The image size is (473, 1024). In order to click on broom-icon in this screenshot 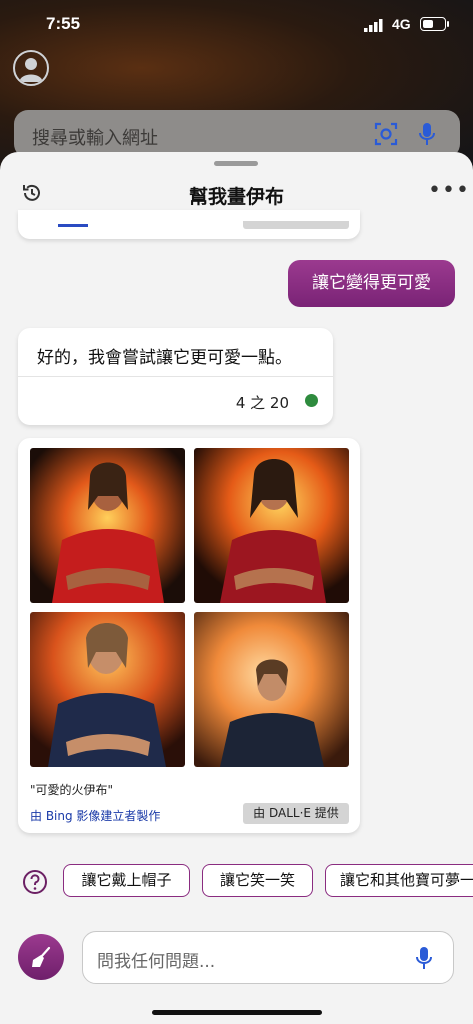, I will do `click(41, 956)`.